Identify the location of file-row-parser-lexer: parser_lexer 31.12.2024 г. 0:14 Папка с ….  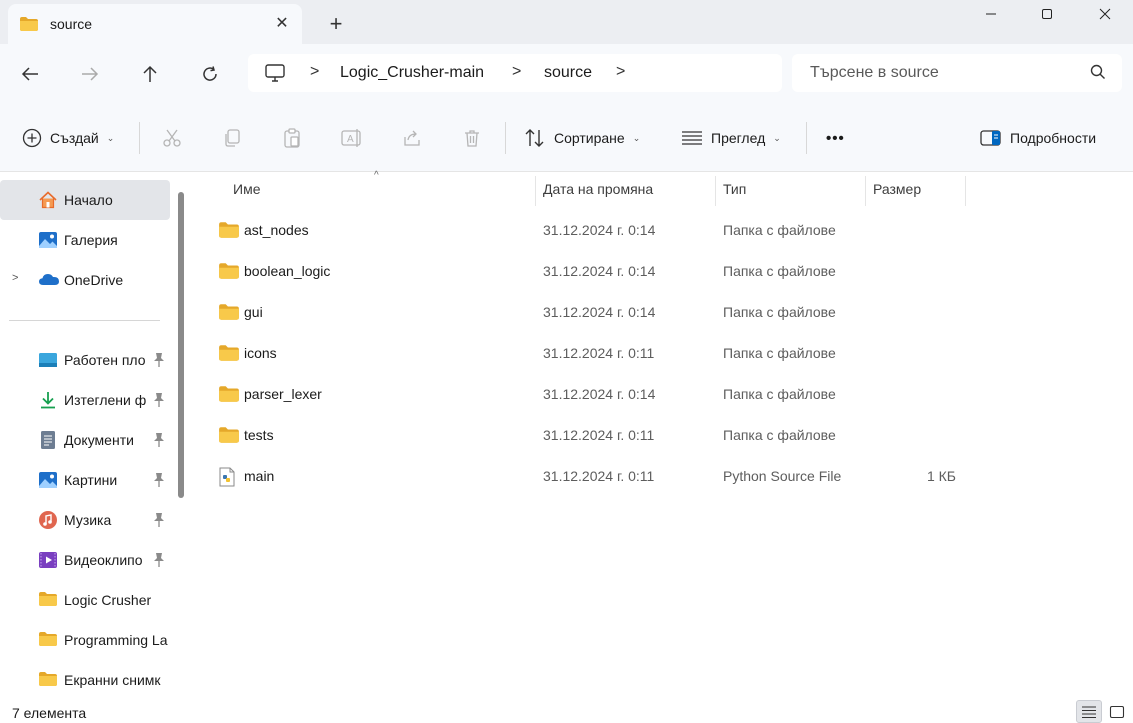
(590, 394).